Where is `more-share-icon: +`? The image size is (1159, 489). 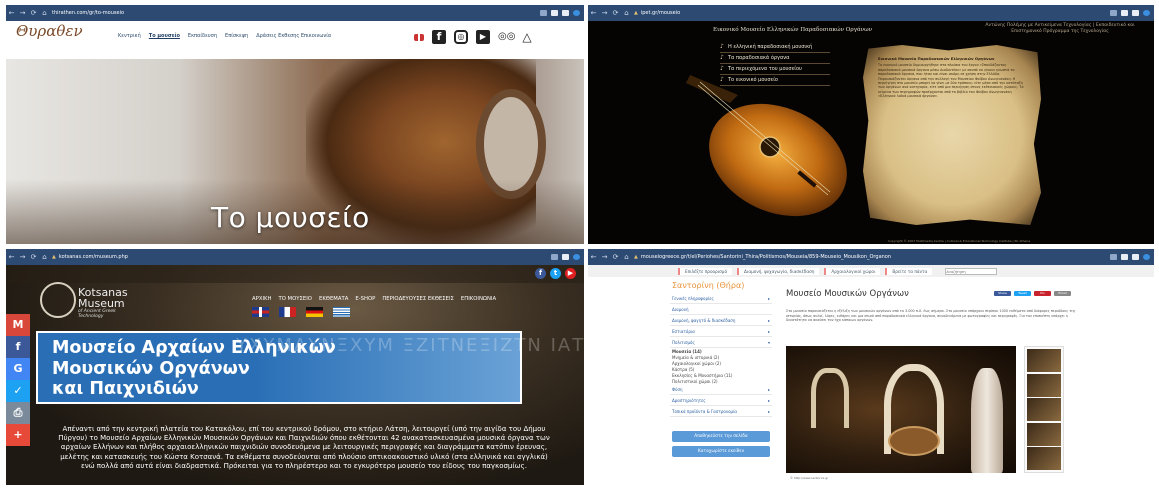
more-share-icon: + is located at coordinates (18, 435).